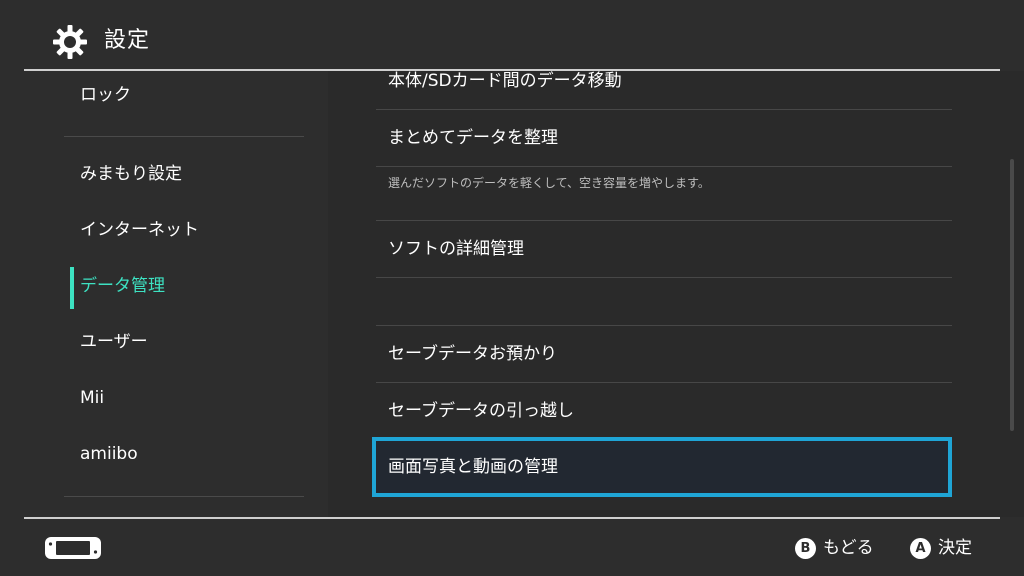 This screenshot has height=576, width=1024. I want to click on sidebar-item-label: Mii, so click(92, 398).